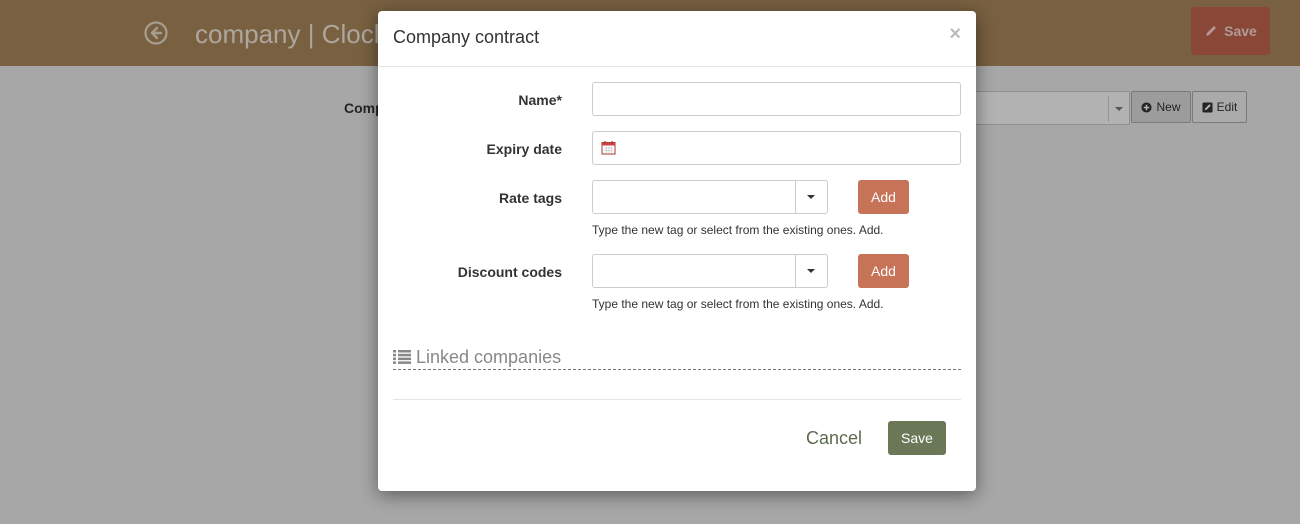 Image resolution: width=1300 pixels, height=524 pixels. Describe the element at coordinates (402, 357) in the screenshot. I see `list-icon` at that location.